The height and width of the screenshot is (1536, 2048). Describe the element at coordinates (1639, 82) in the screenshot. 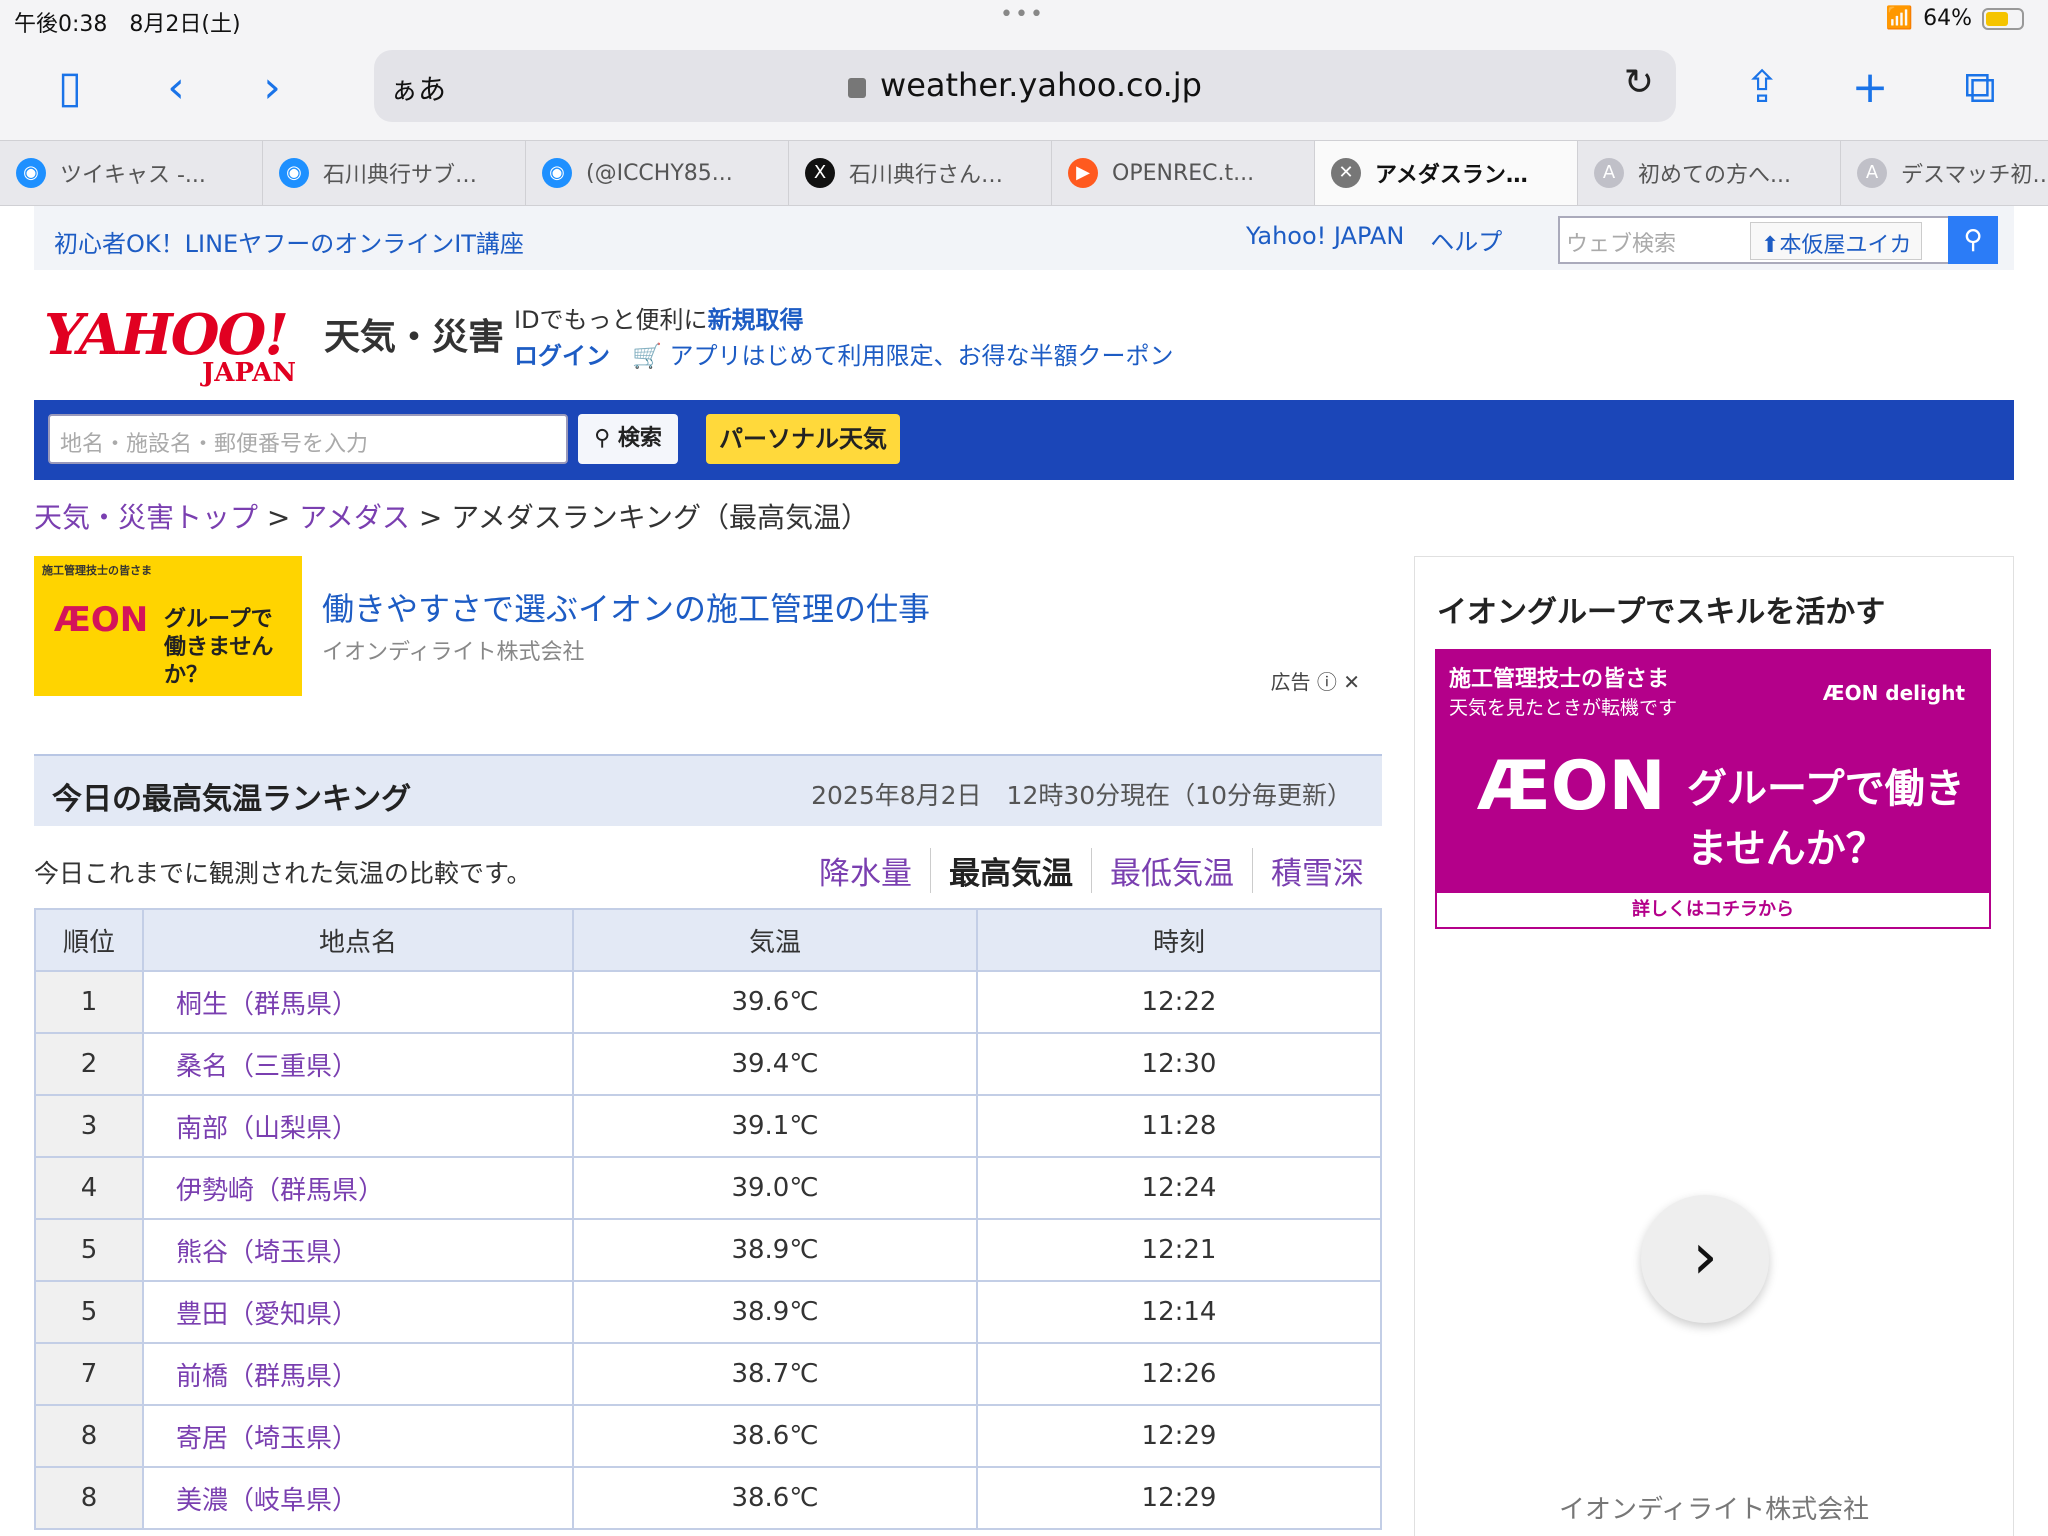

I see `reload-icon: ↻` at that location.